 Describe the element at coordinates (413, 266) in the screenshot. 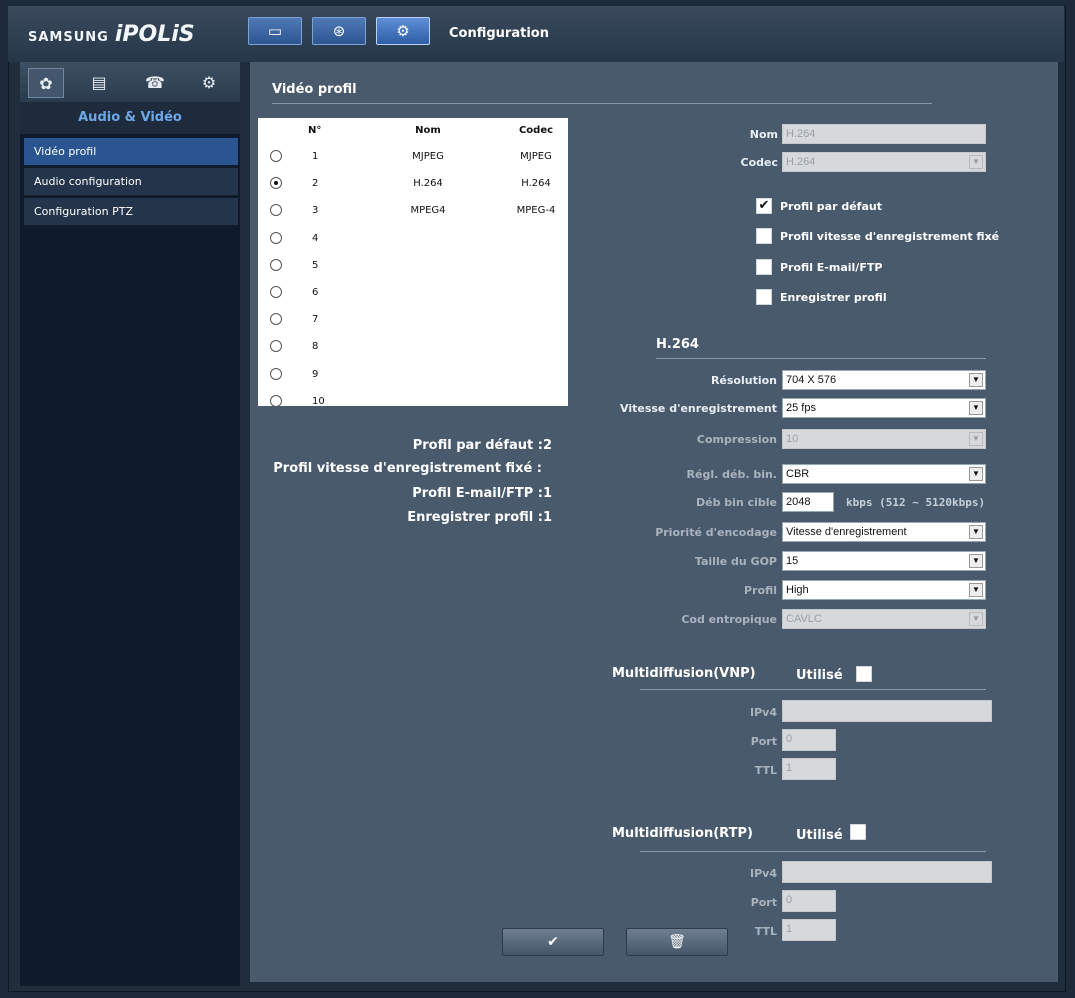

I see `table-row: 5` at that location.